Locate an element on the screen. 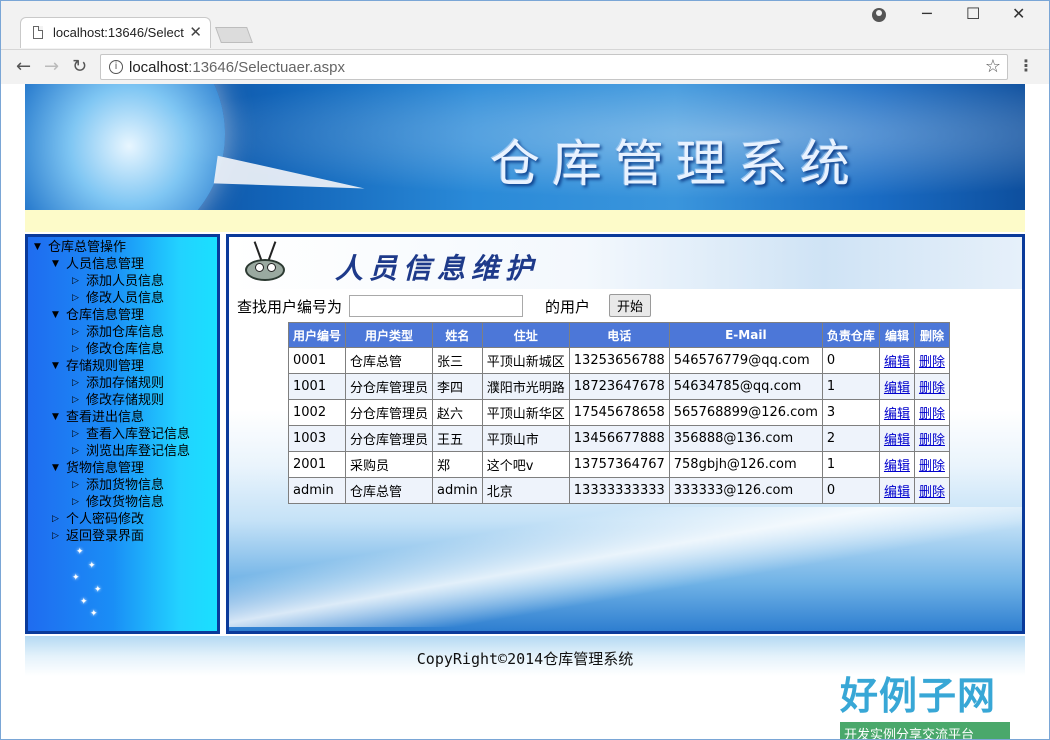 The height and width of the screenshot is (740, 1050). table-cell: 这个吧v is located at coordinates (525, 464).